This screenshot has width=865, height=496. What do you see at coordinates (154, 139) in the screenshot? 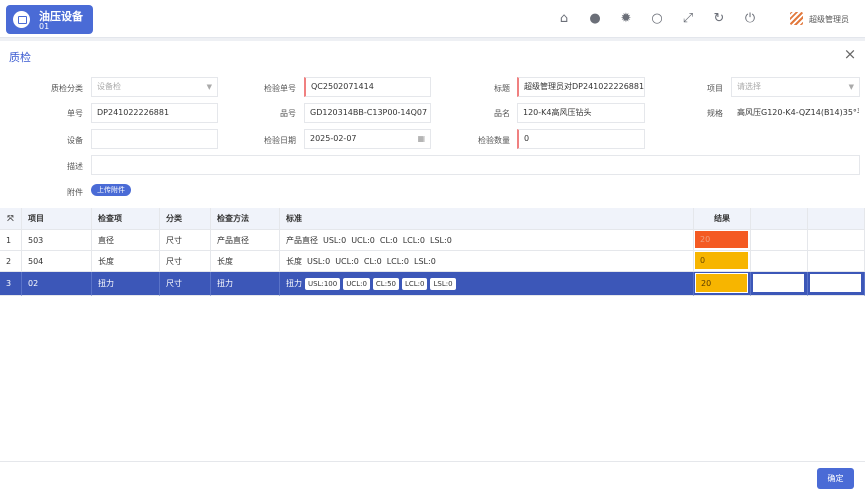
I see `device-field` at bounding box center [154, 139].